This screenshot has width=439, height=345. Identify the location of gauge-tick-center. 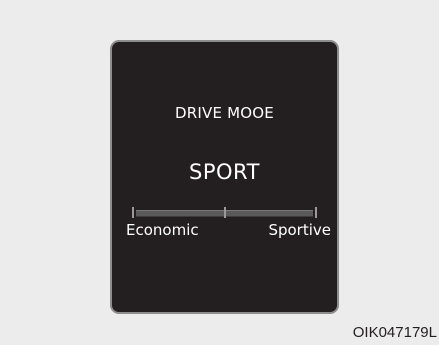
(225, 212).